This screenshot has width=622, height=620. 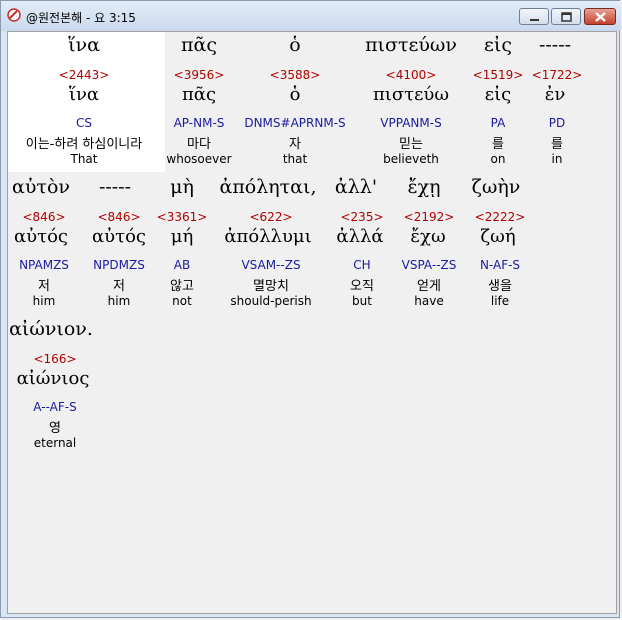 I want to click on korean-gloss: 얻게, so click(x=429, y=286).